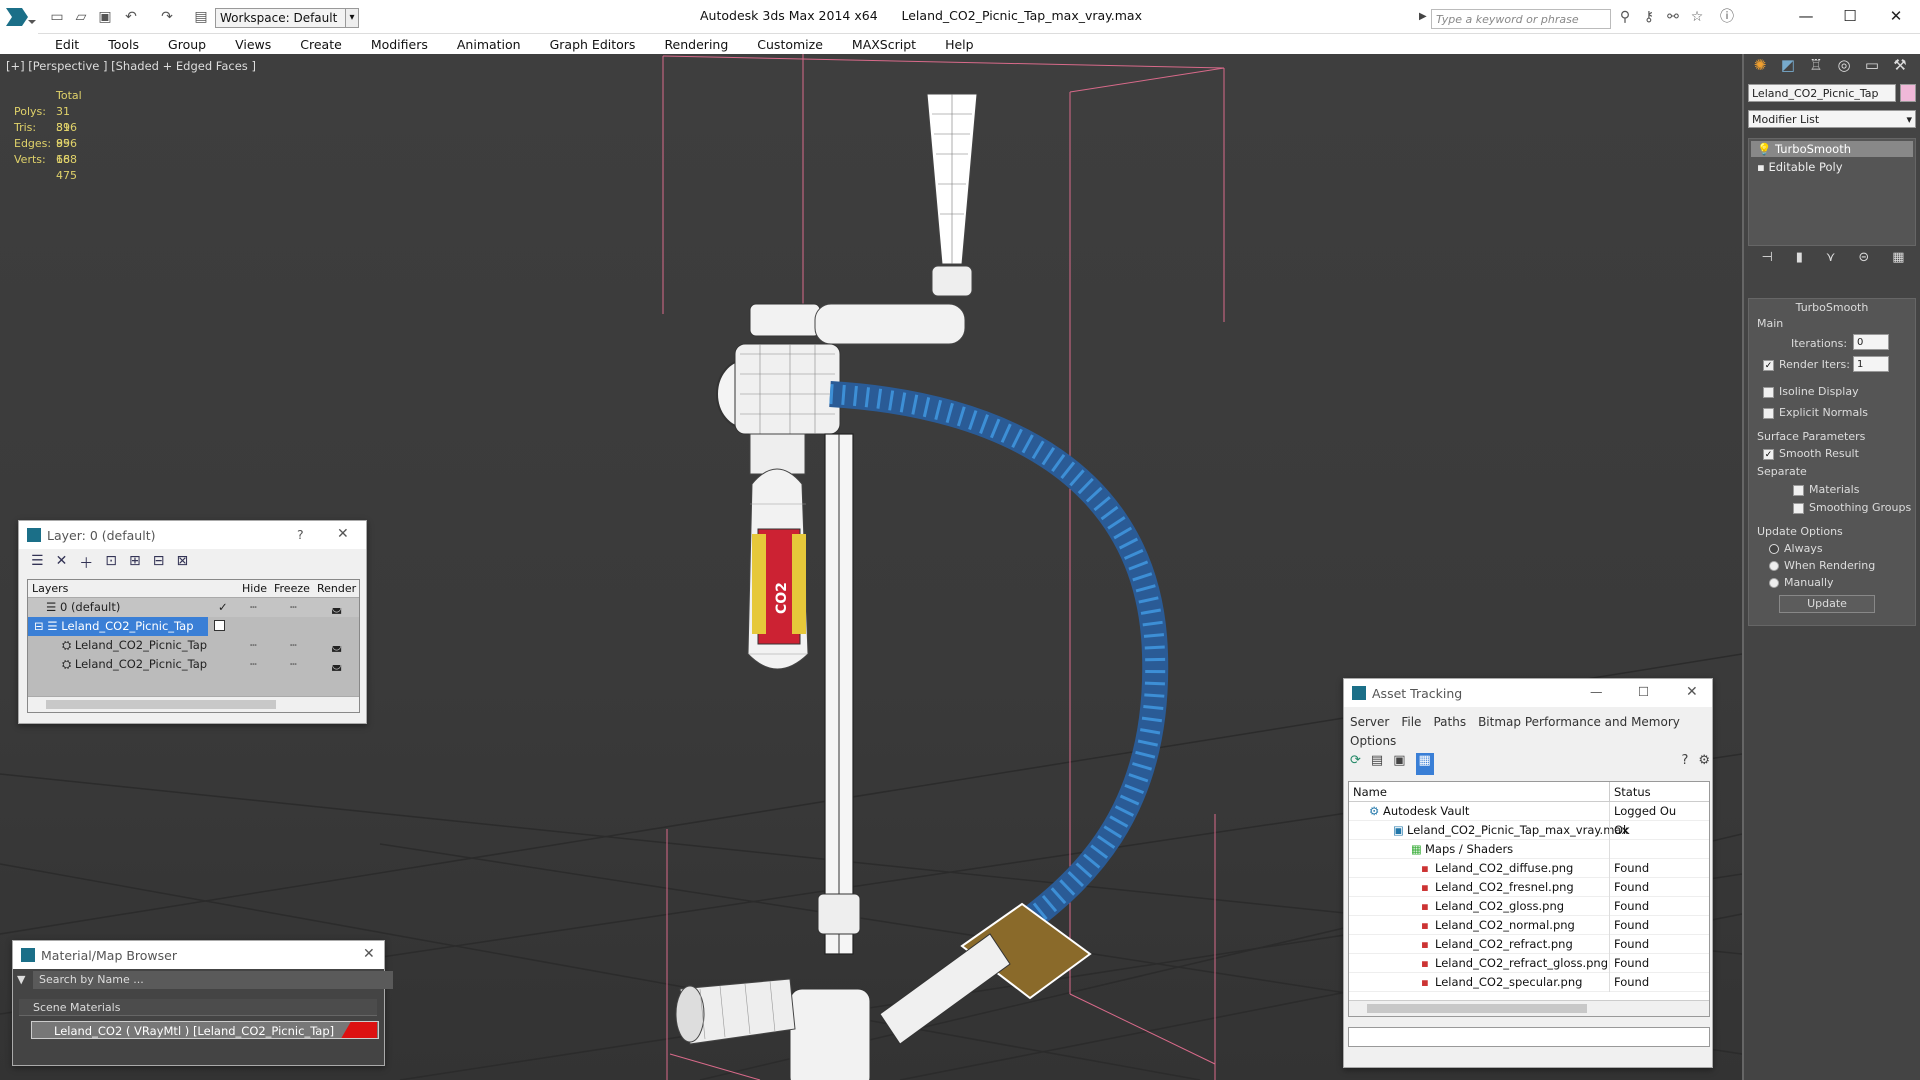 This screenshot has height=1080, width=1920. Describe the element at coordinates (1774, 583) in the screenshot. I see `manually-radio` at that location.